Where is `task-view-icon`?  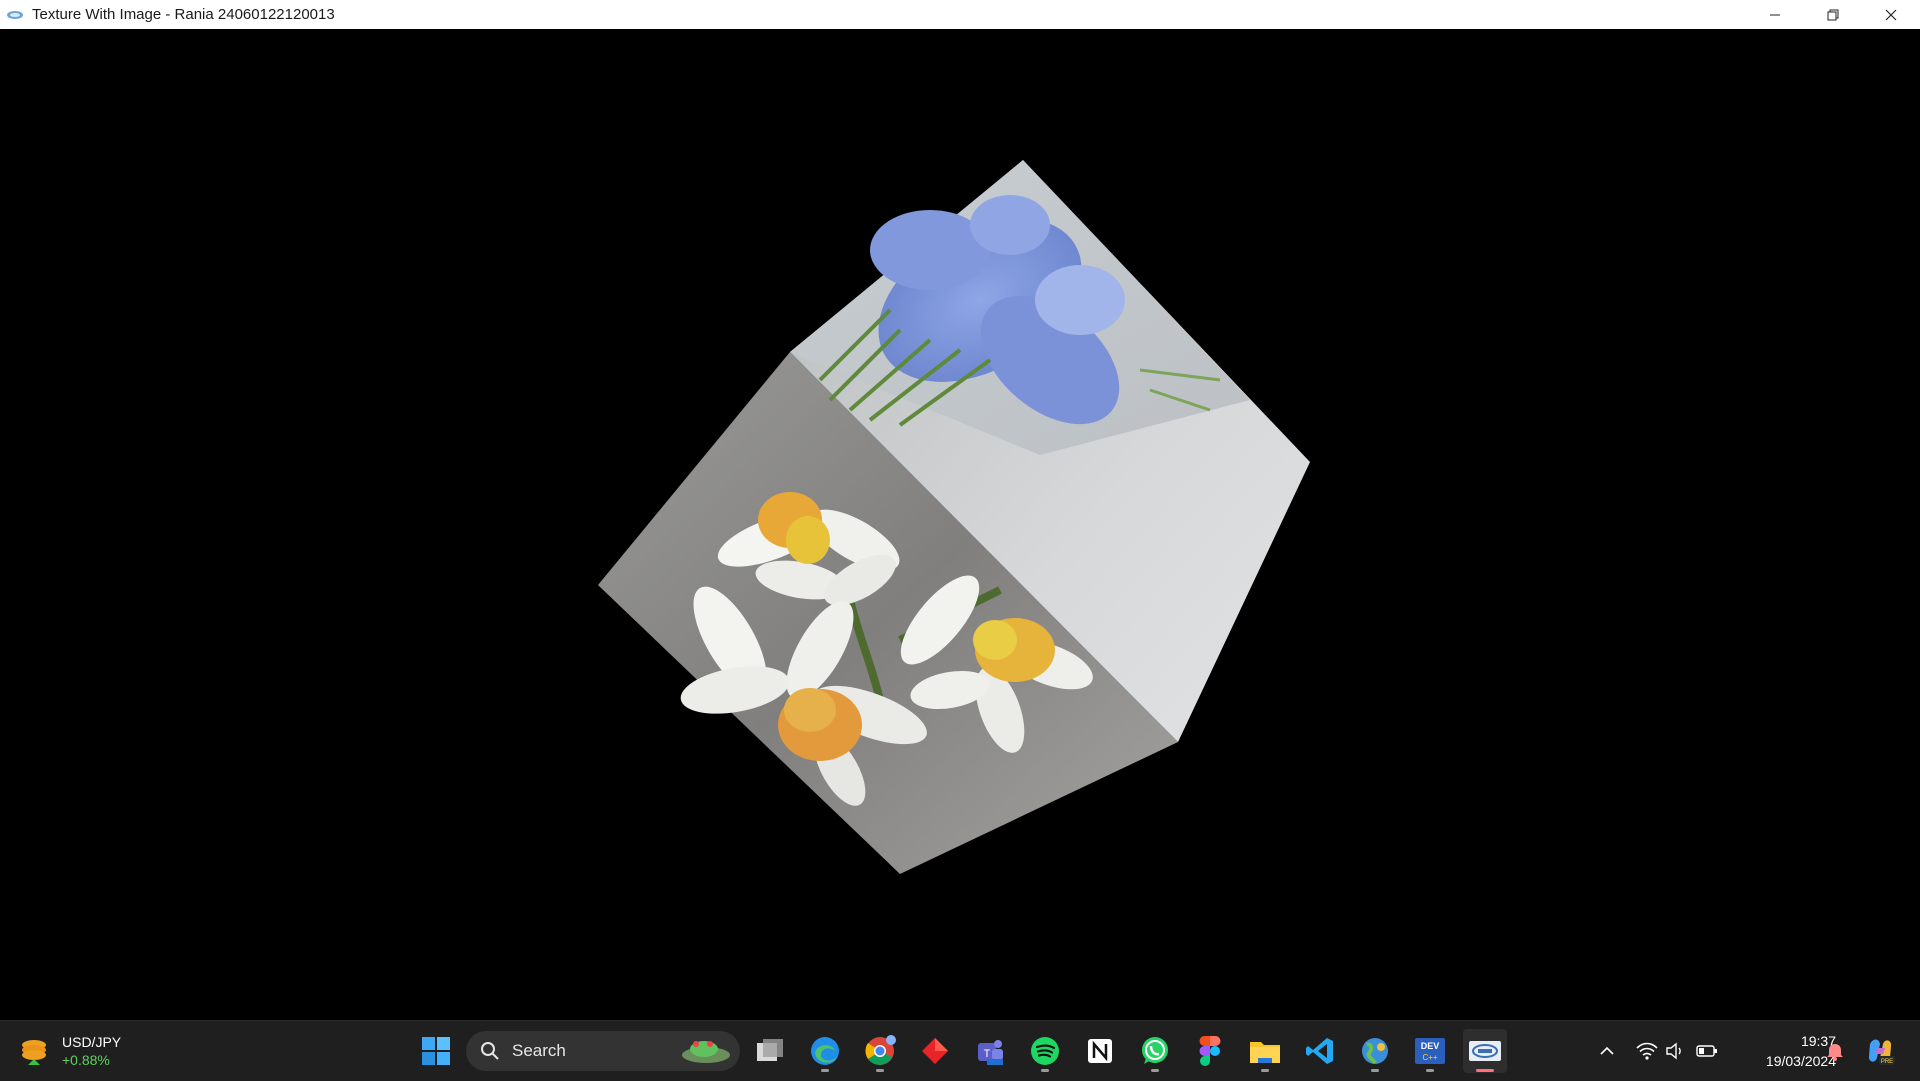 task-view-icon is located at coordinates (770, 1050).